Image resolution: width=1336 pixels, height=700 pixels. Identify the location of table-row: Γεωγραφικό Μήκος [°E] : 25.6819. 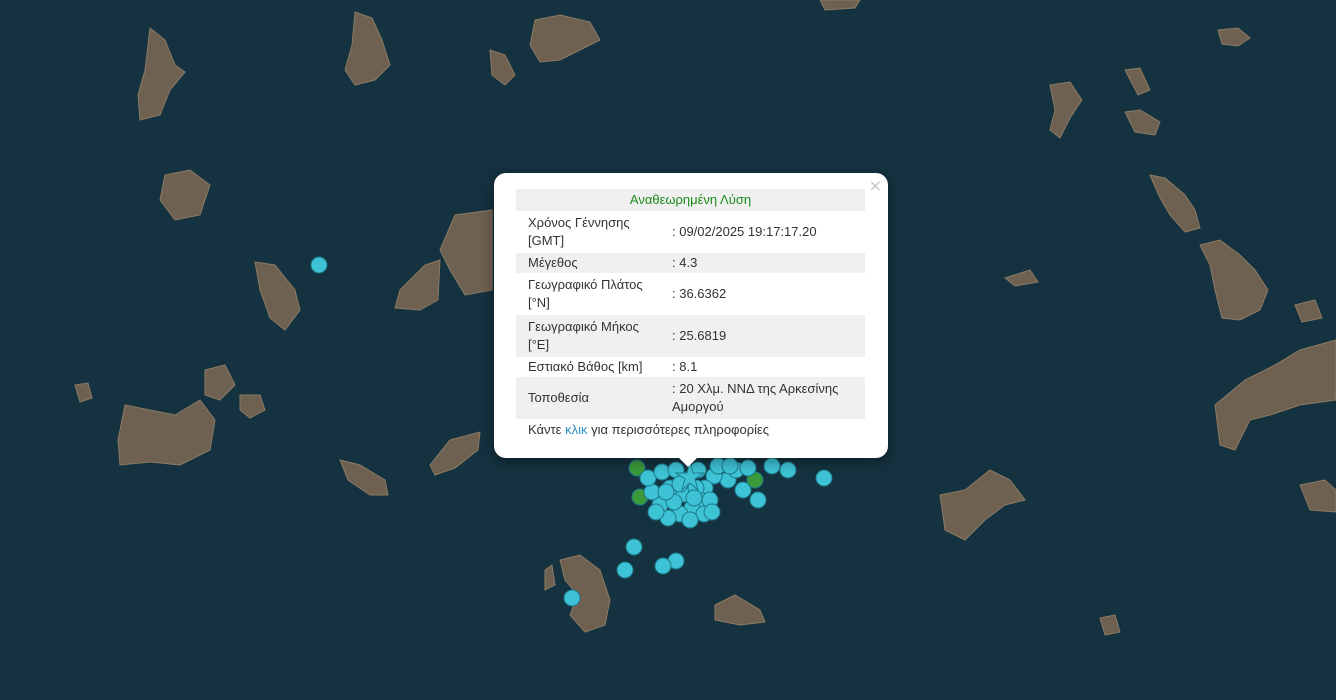
(690, 336).